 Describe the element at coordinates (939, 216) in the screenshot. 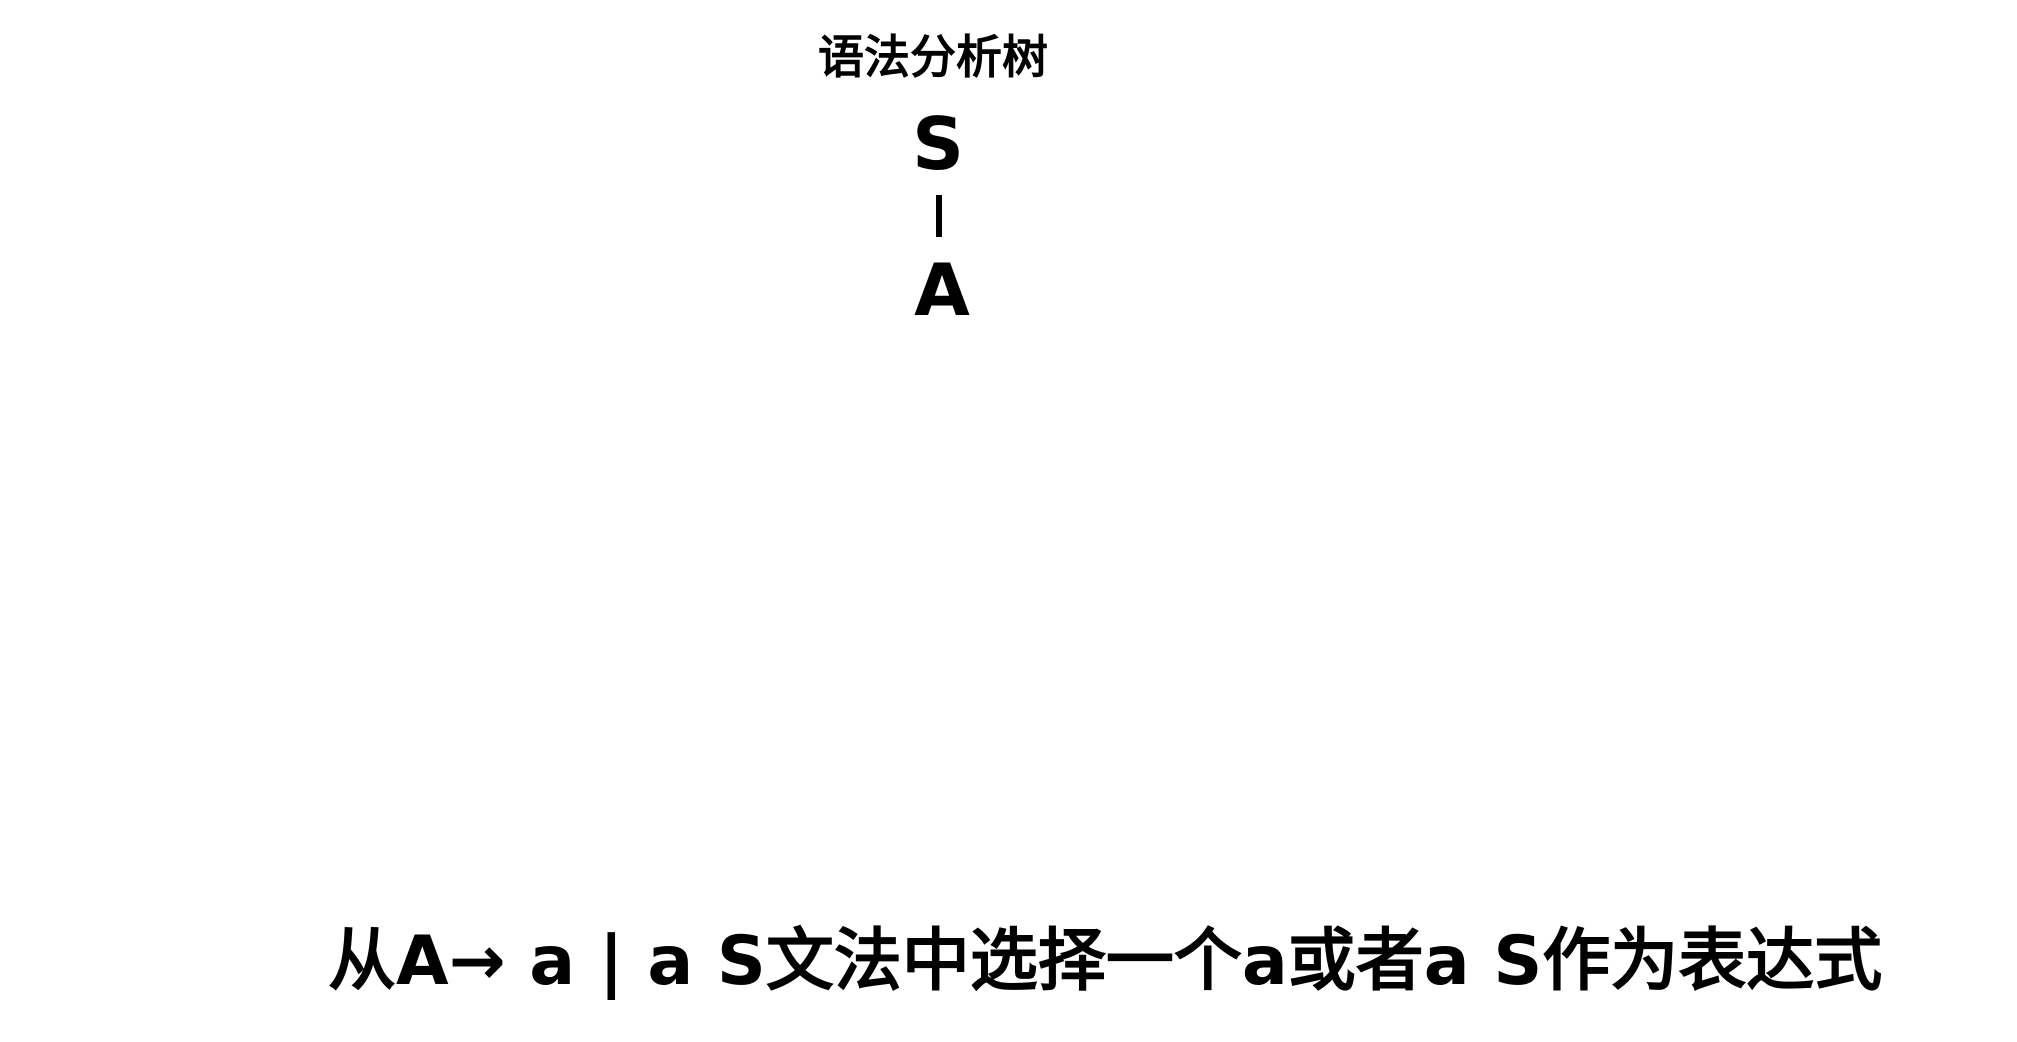

I see `tree-edge` at that location.